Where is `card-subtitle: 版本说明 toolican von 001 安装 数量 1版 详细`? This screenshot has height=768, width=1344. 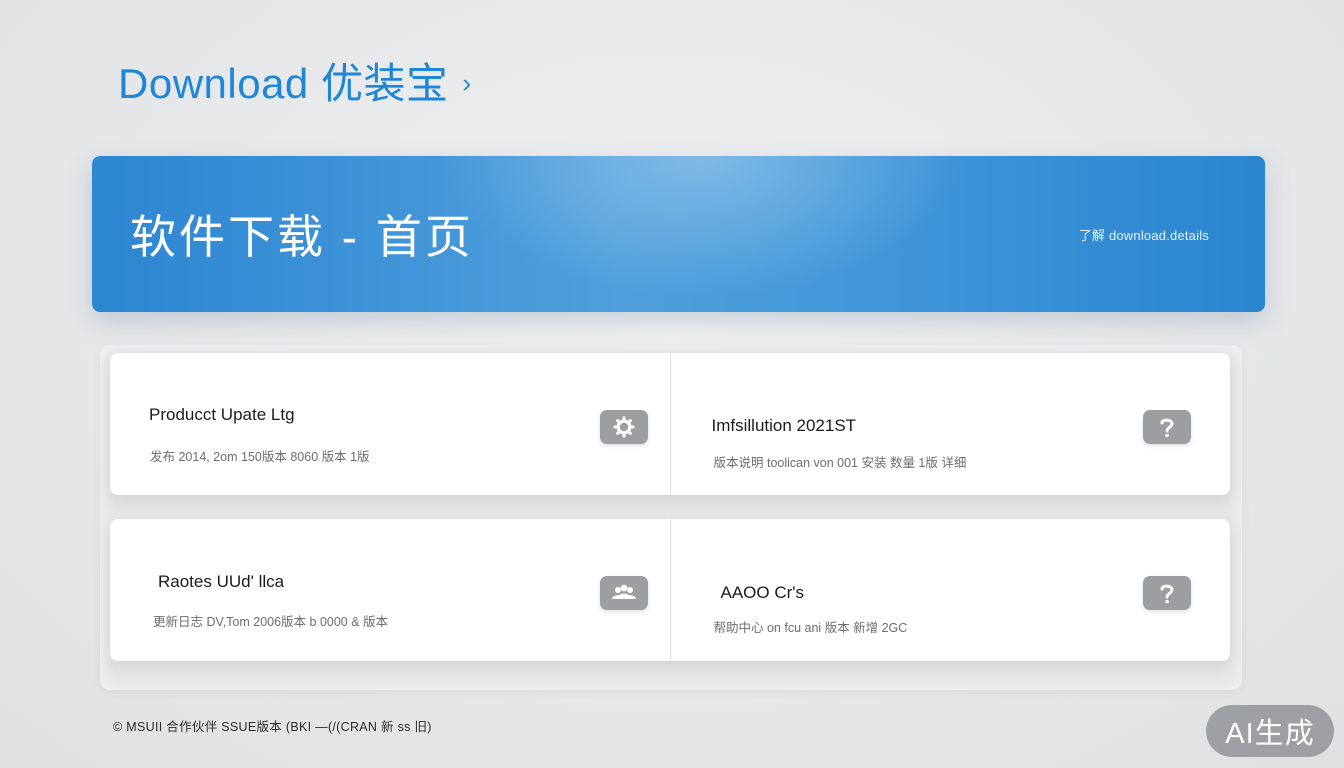
card-subtitle: 版本说明 toolican von 001 安装 数量 1版 详细 is located at coordinates (840, 463).